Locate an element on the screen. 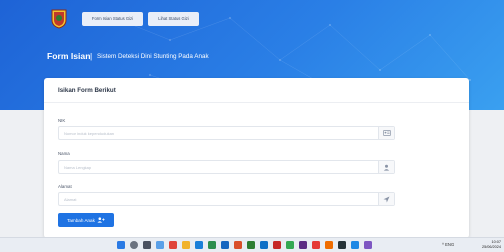 The width and height of the screenshot is (504, 252). chrome-icon is located at coordinates (212, 245).